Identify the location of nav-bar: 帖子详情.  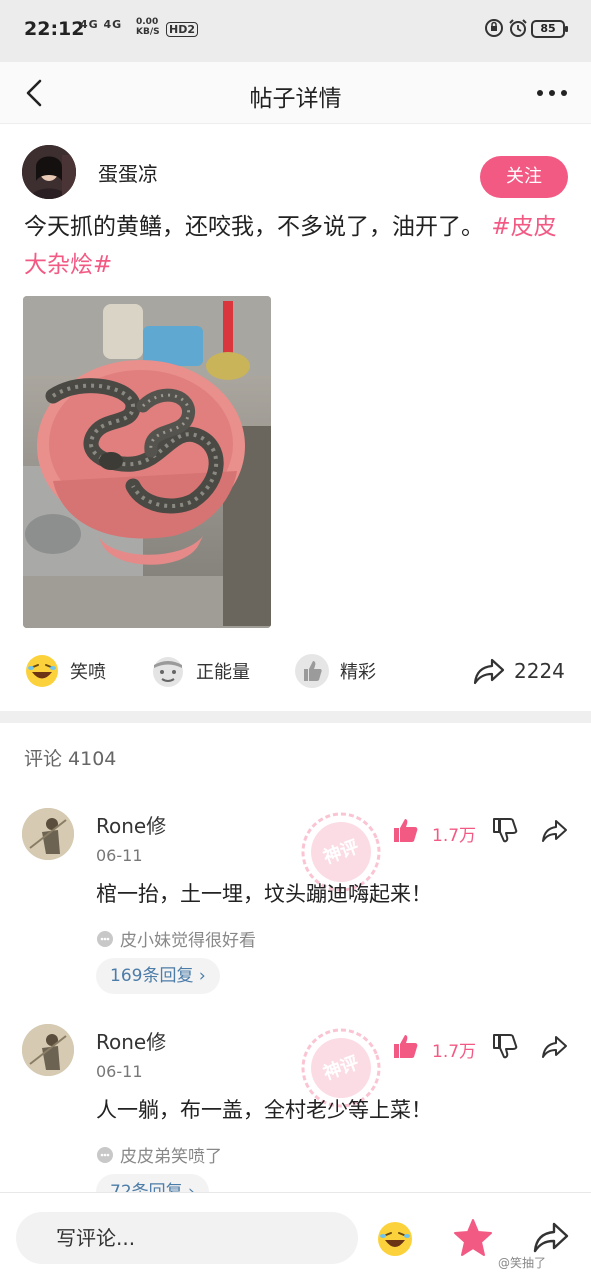
(295, 93).